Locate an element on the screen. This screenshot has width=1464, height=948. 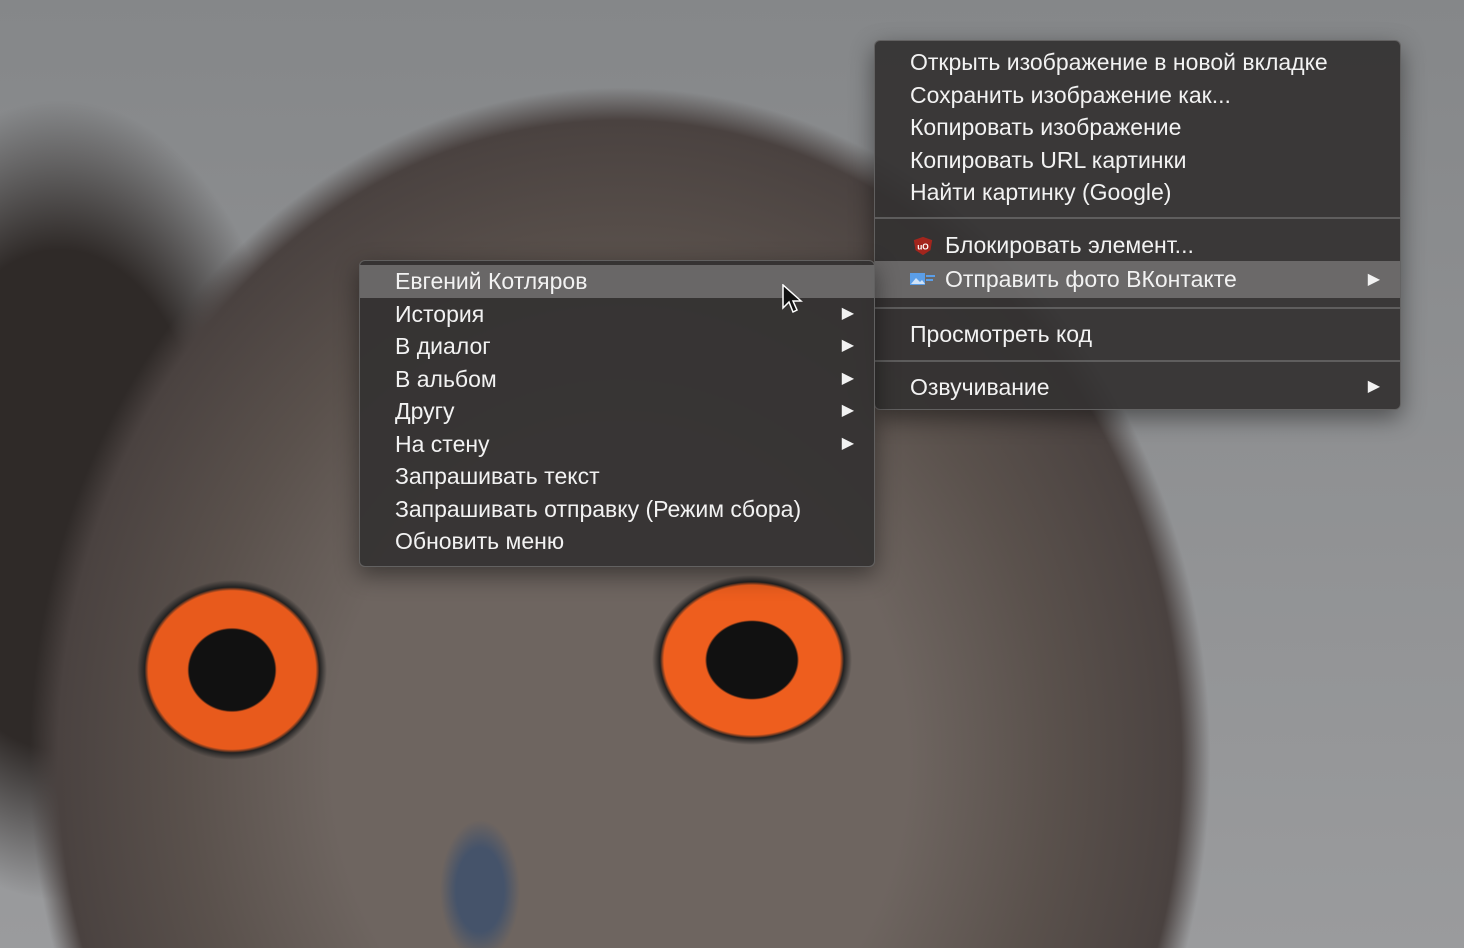
menu-item-label: Запрашивать отправку (Режим сбора) is located at coordinates (598, 508).